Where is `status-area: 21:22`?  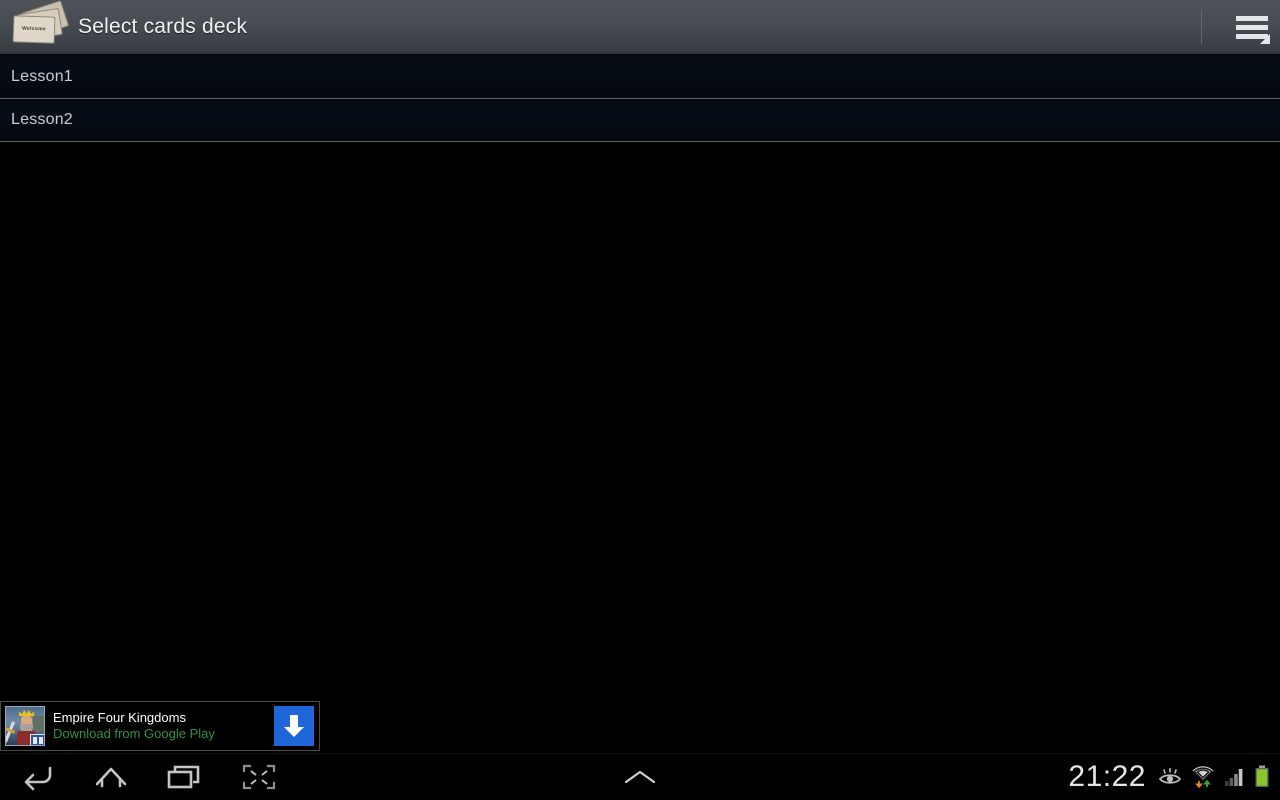 status-area: 21:22 is located at coordinates (1174, 777).